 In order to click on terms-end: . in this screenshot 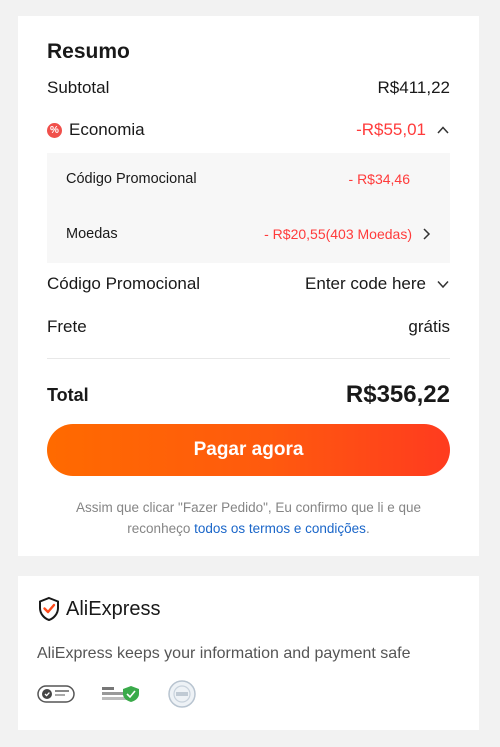, I will do `click(367, 528)`.